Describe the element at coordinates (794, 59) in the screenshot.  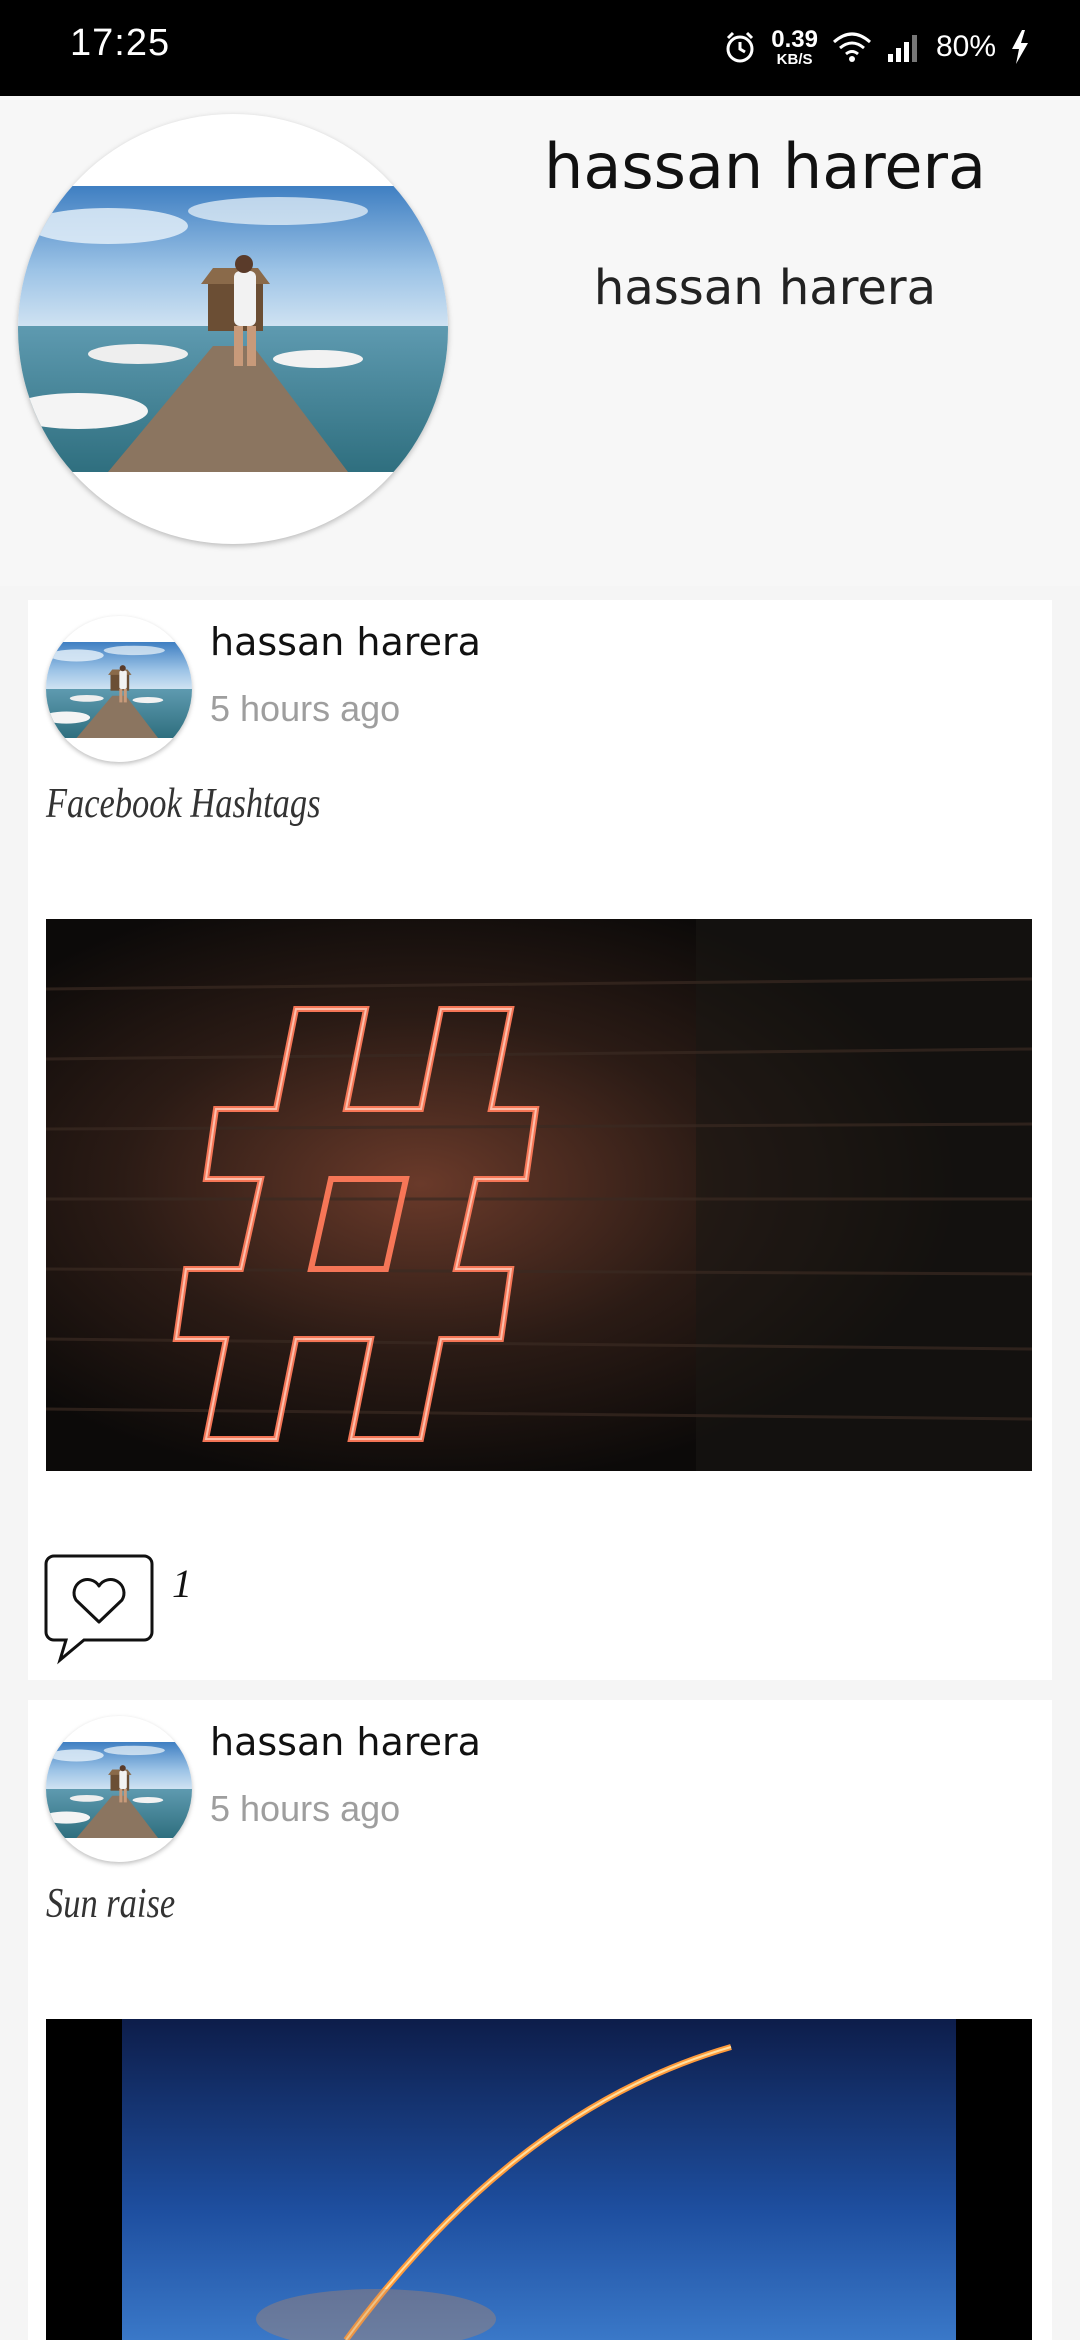
I see `network-speed-unit: KB/S` at that location.